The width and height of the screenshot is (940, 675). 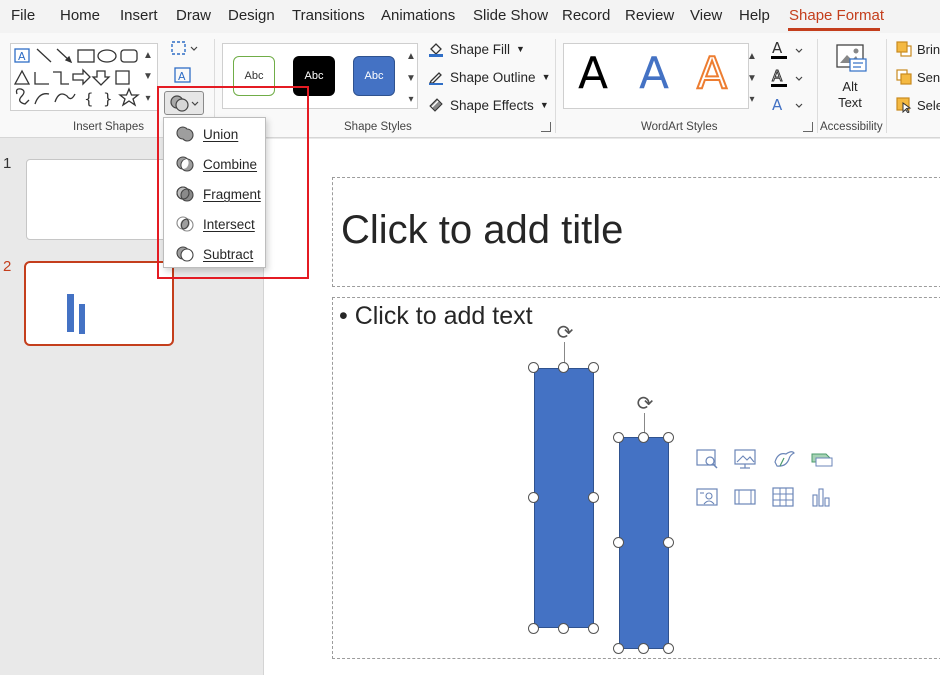 I want to click on selection-pane-button: Sele, so click(x=918, y=105).